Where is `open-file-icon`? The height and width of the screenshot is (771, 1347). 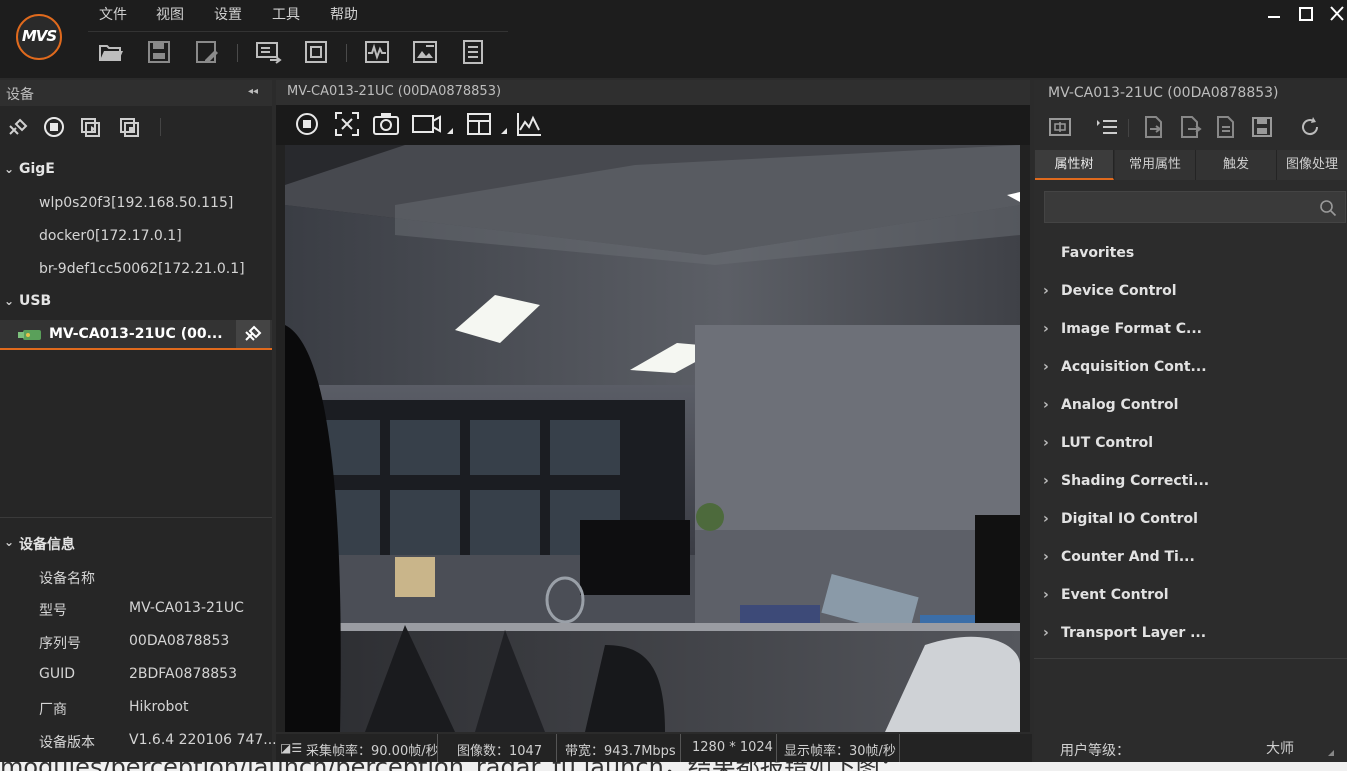
open-file-icon is located at coordinates (112, 53).